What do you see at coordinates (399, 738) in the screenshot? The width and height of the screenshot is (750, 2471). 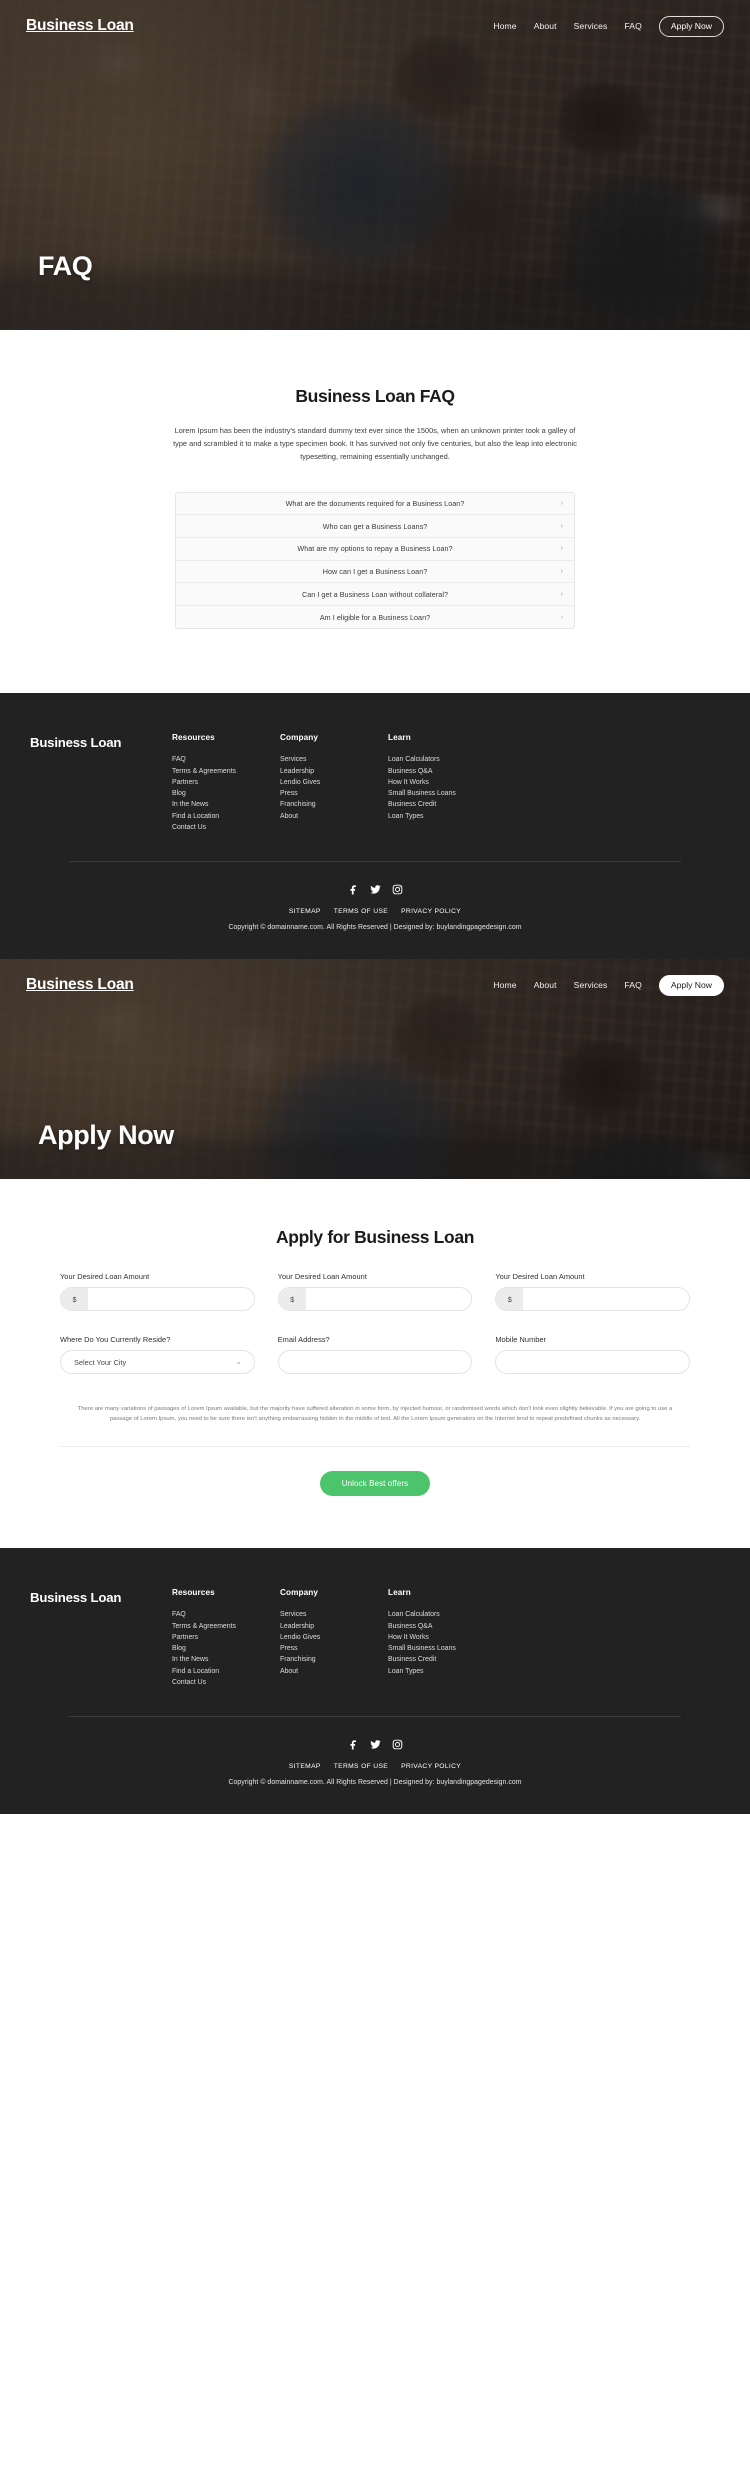 I see `footer-column-heading: Learn` at bounding box center [399, 738].